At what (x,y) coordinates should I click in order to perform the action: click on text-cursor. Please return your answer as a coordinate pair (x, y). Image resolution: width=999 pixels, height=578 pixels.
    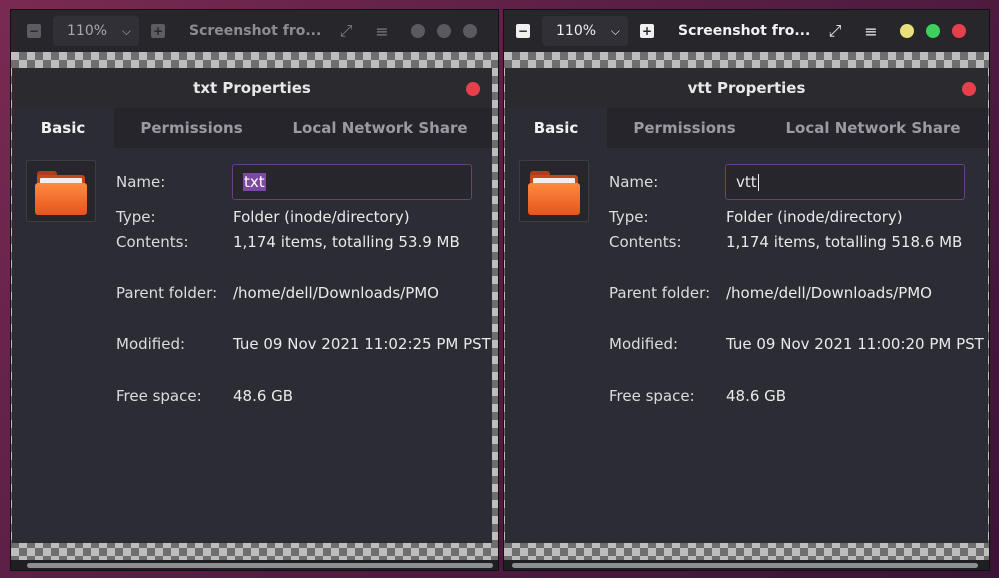
    Looking at the image, I should click on (758, 182).